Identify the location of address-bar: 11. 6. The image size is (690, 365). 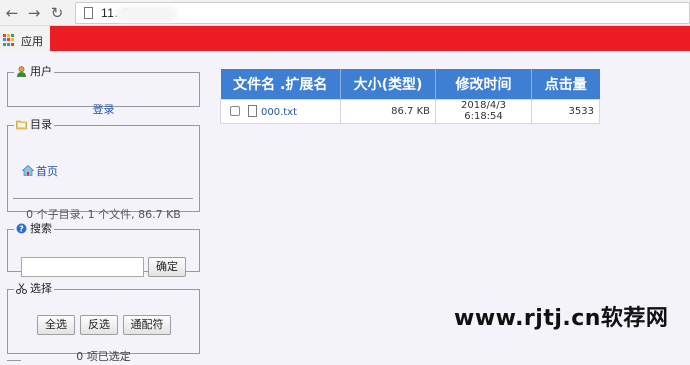
(382, 13).